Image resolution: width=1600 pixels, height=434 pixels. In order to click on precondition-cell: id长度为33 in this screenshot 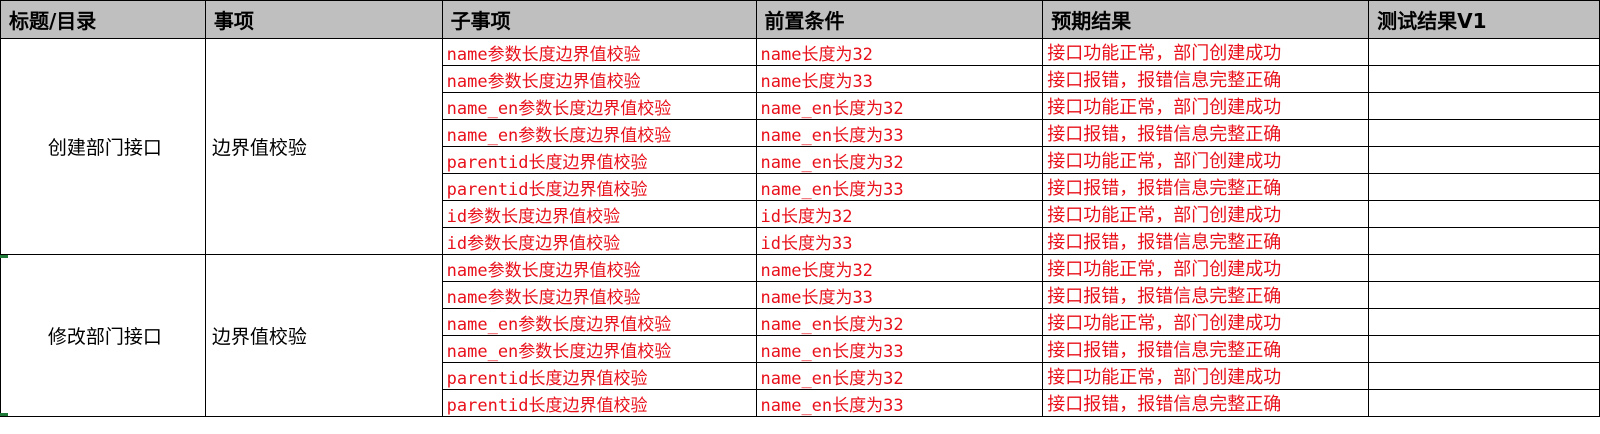, I will do `click(899, 241)`.